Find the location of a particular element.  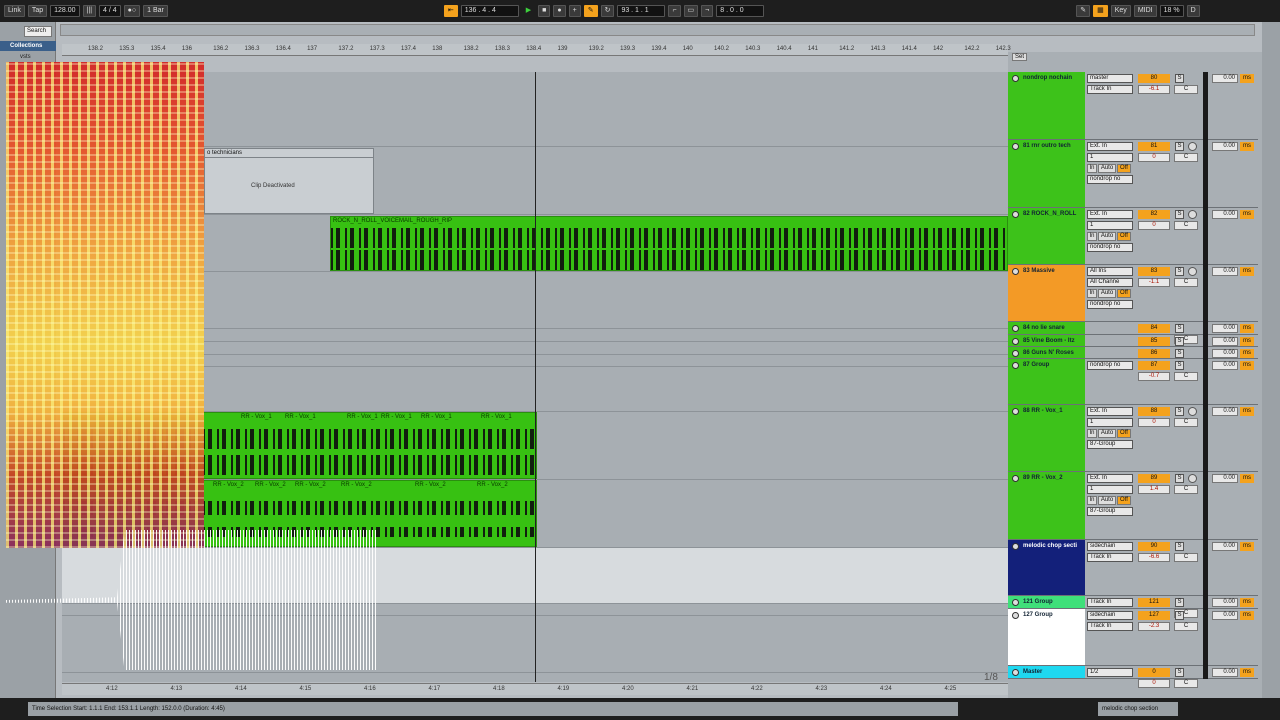

track-name: nondrop nochain is located at coordinates (1046, 105).